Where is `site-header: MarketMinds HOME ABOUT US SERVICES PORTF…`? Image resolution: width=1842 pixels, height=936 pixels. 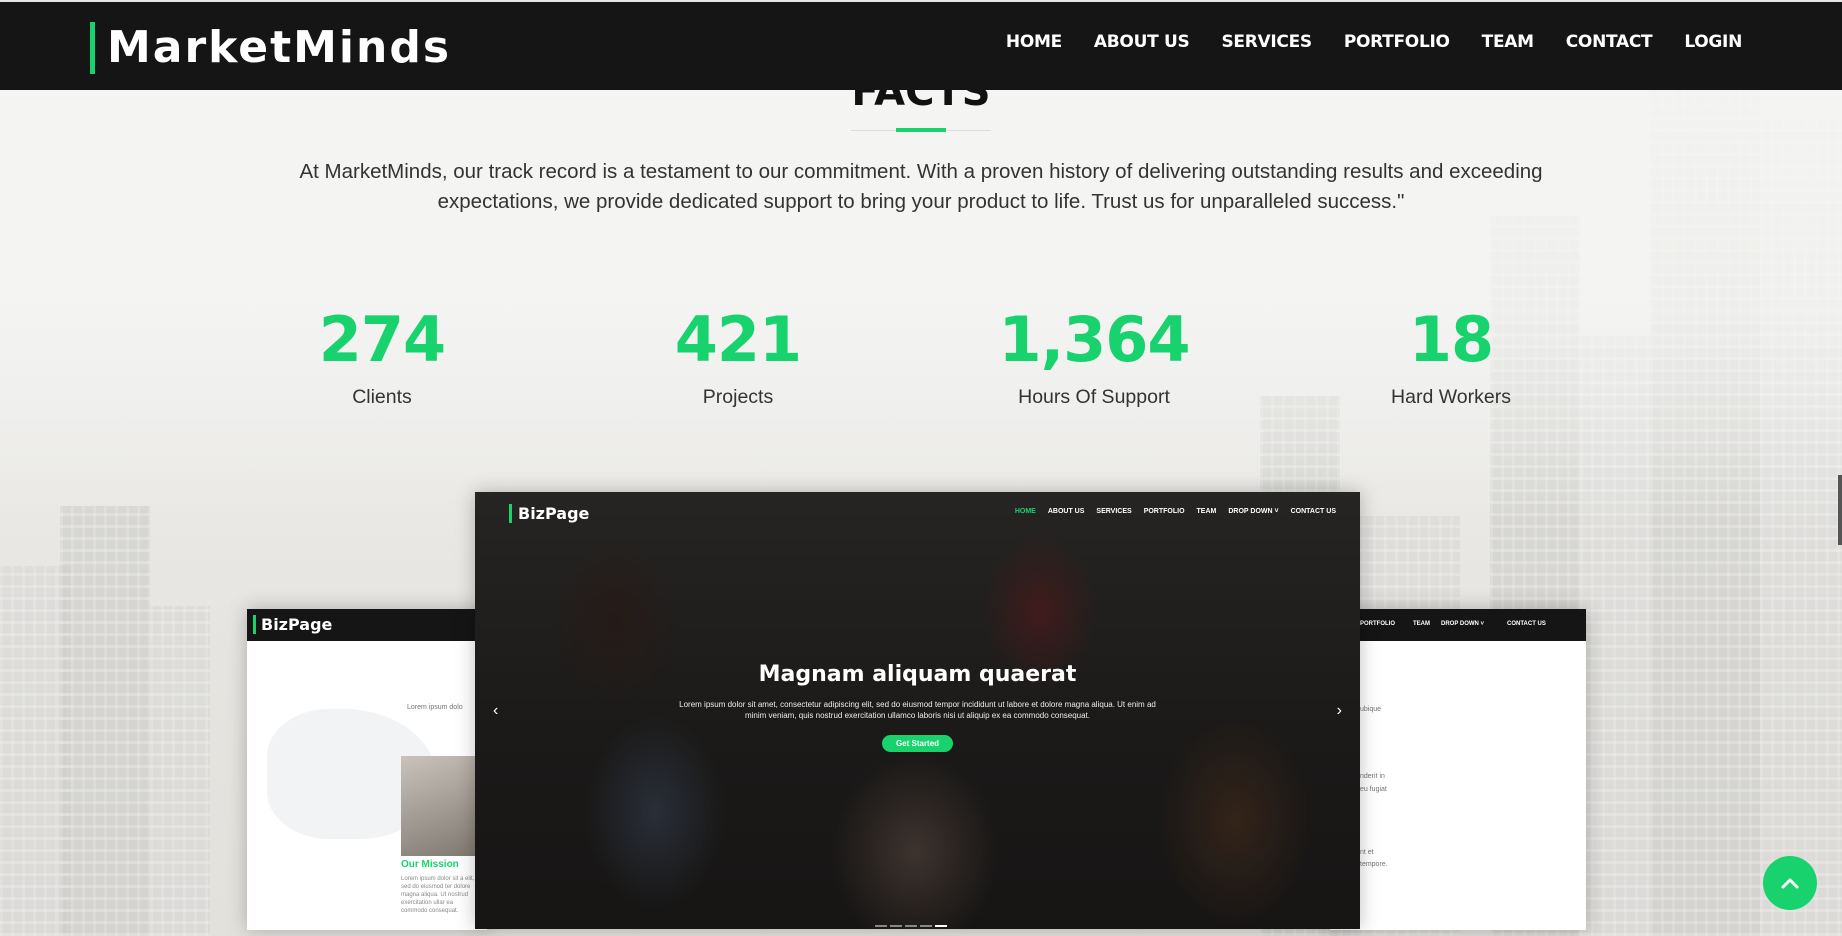
site-header: MarketMinds HOME ABOUT US SERVICES PORTF… is located at coordinates (921, 45).